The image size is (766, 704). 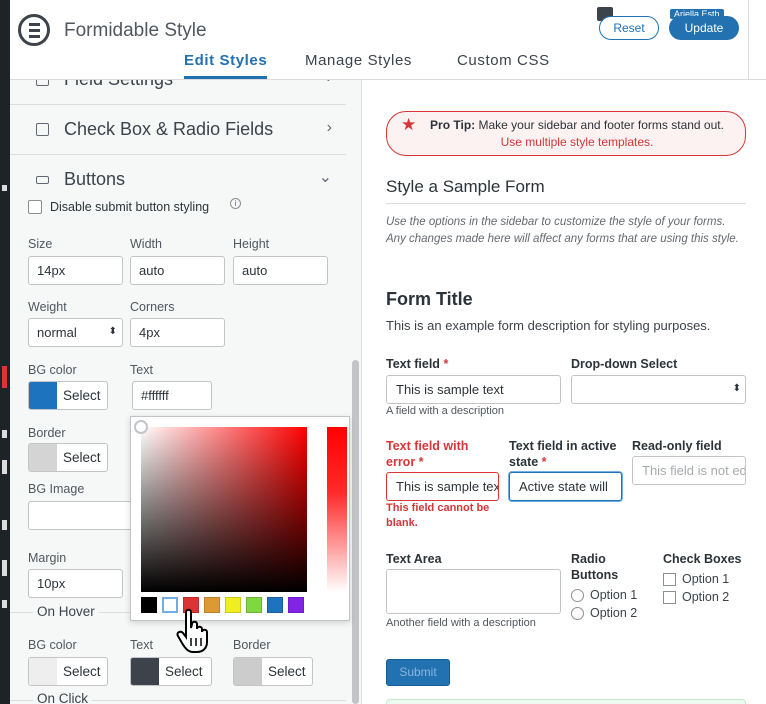 What do you see at coordinates (141, 645) in the screenshot?
I see `hover-text-label: Text` at bounding box center [141, 645].